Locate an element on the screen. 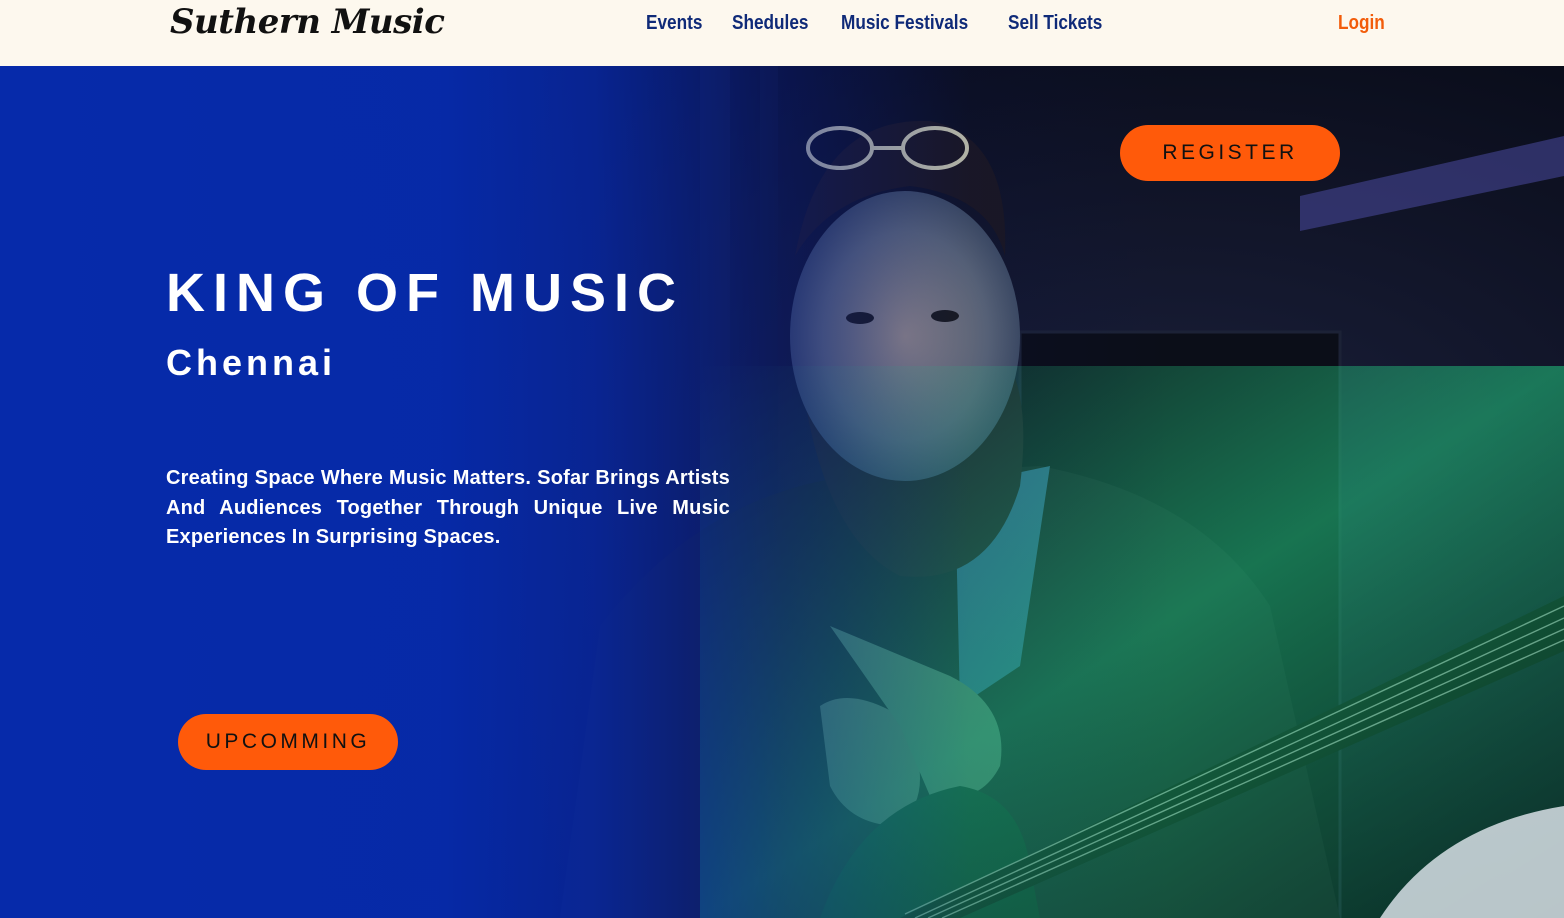 The image size is (1564, 918). hero-title: KING OF MUSIC is located at coordinates (425, 293).